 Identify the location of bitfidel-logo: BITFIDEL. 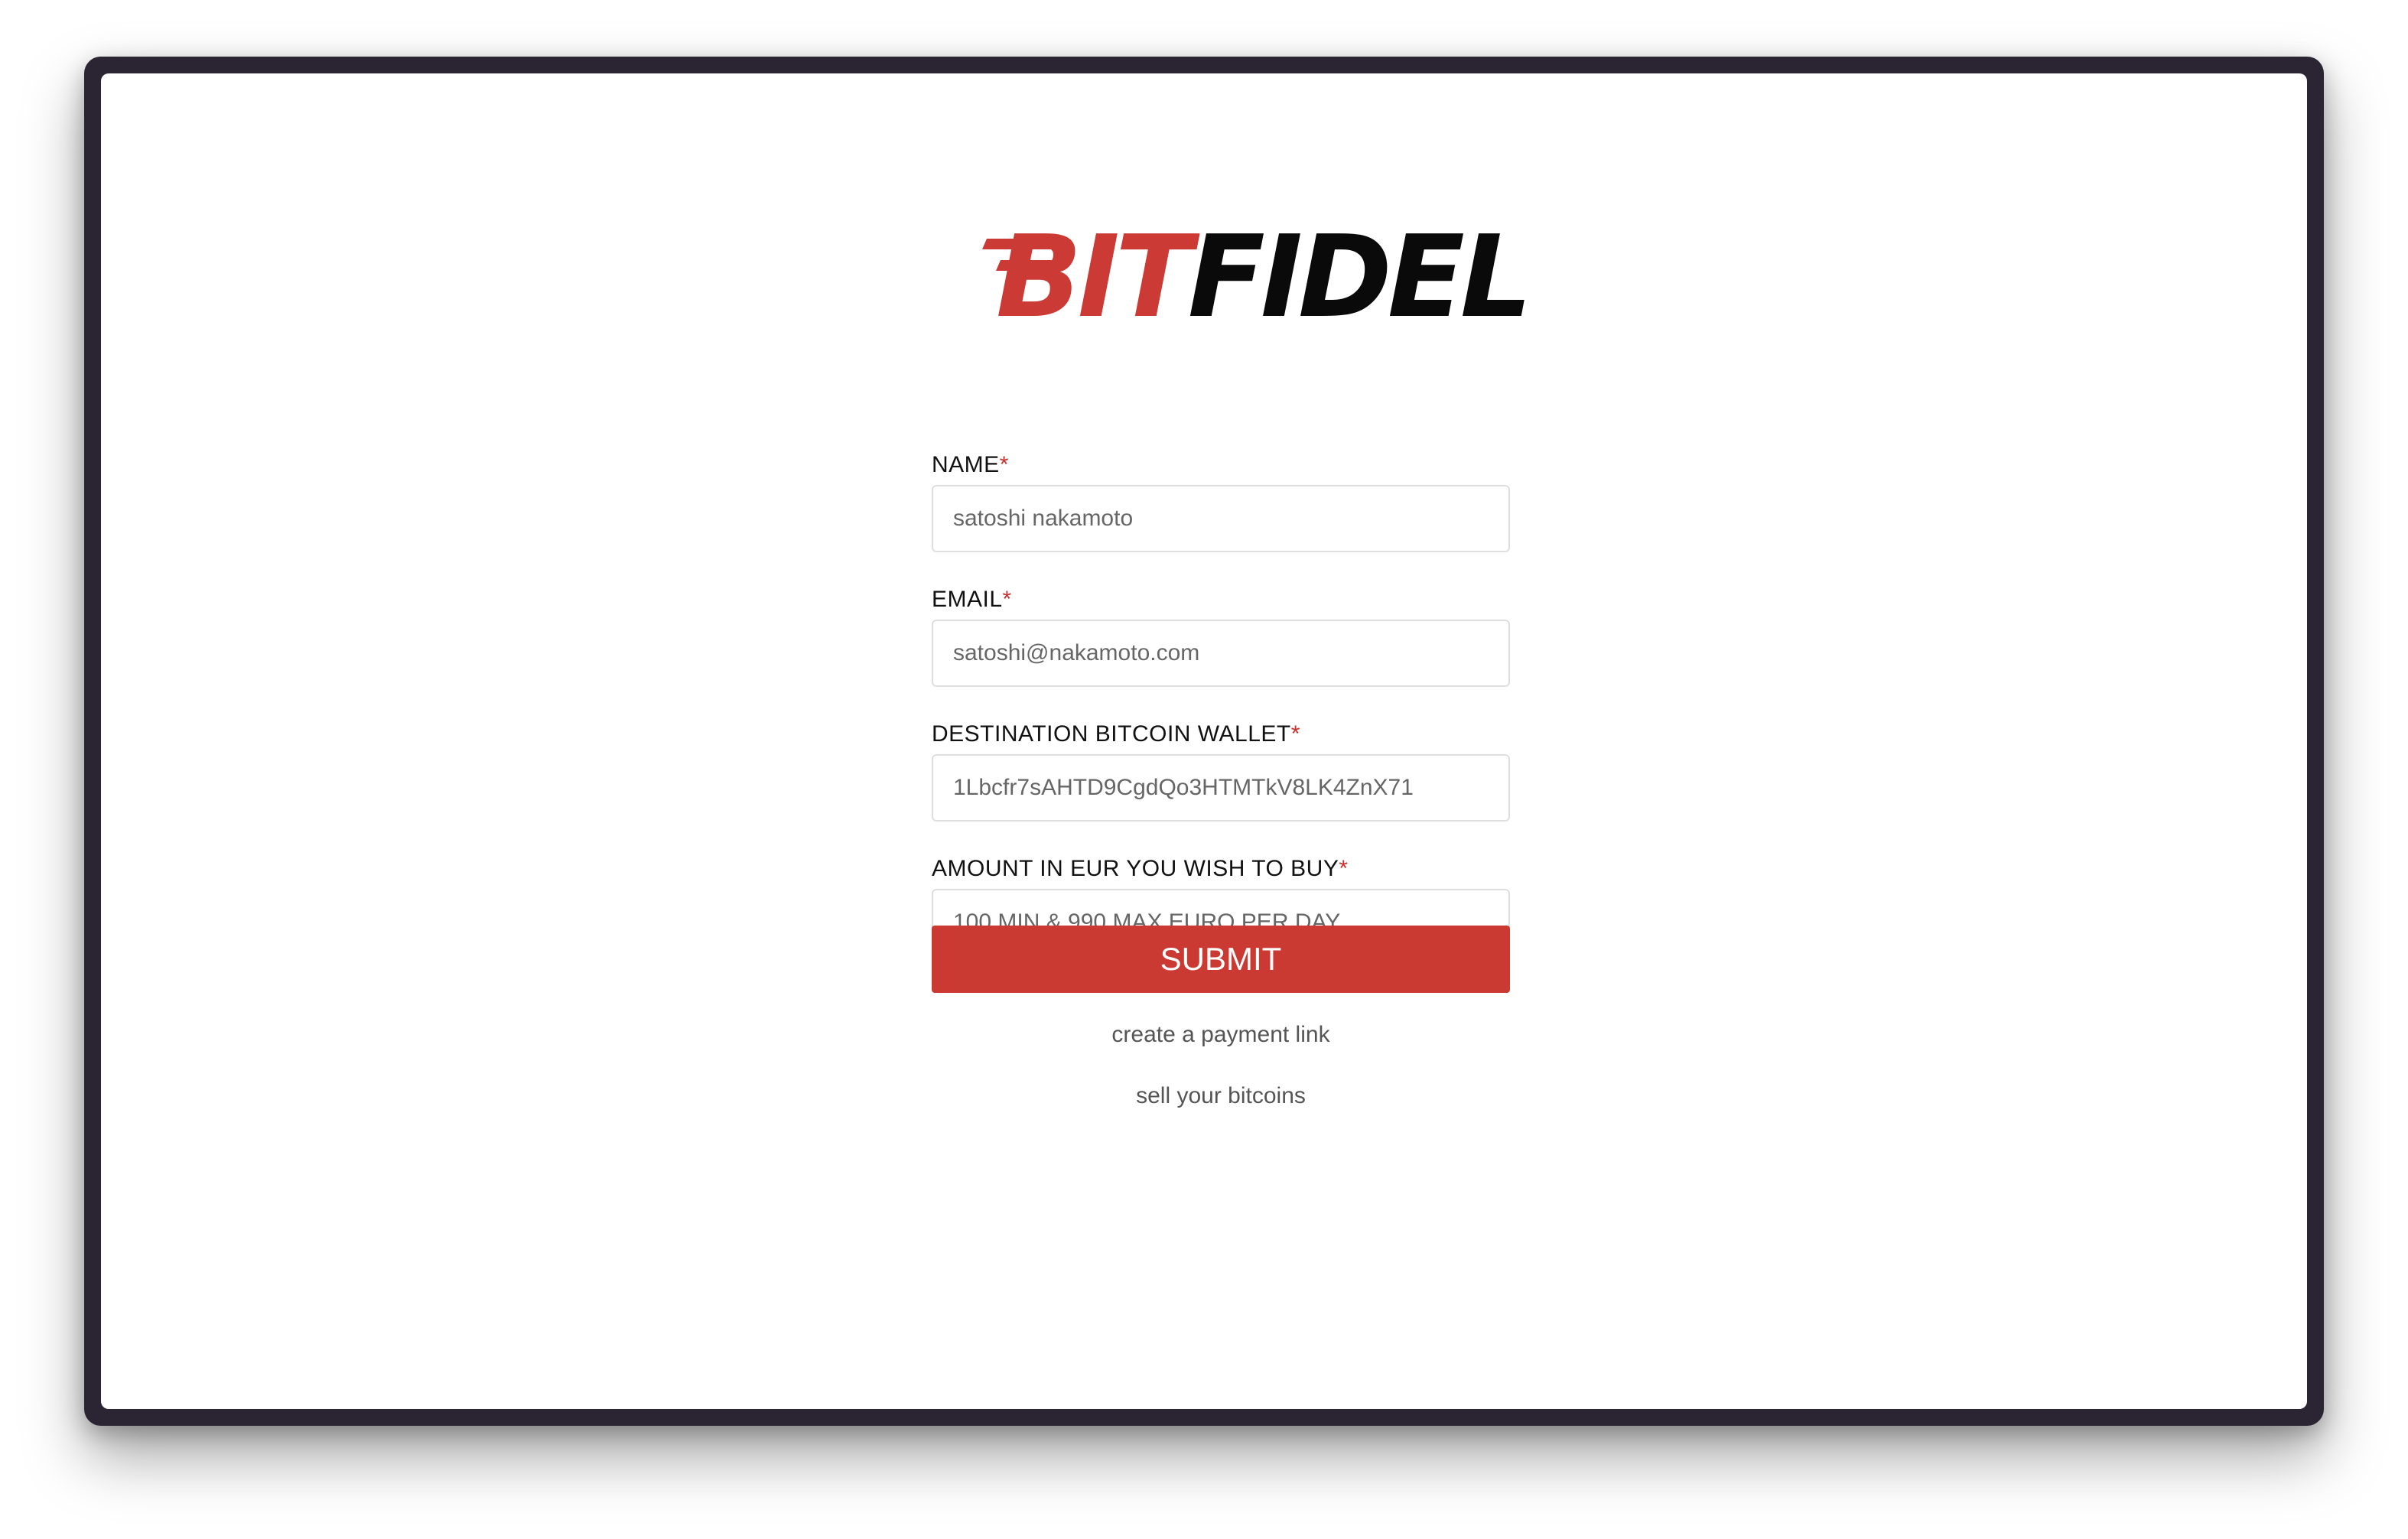
(1256, 277).